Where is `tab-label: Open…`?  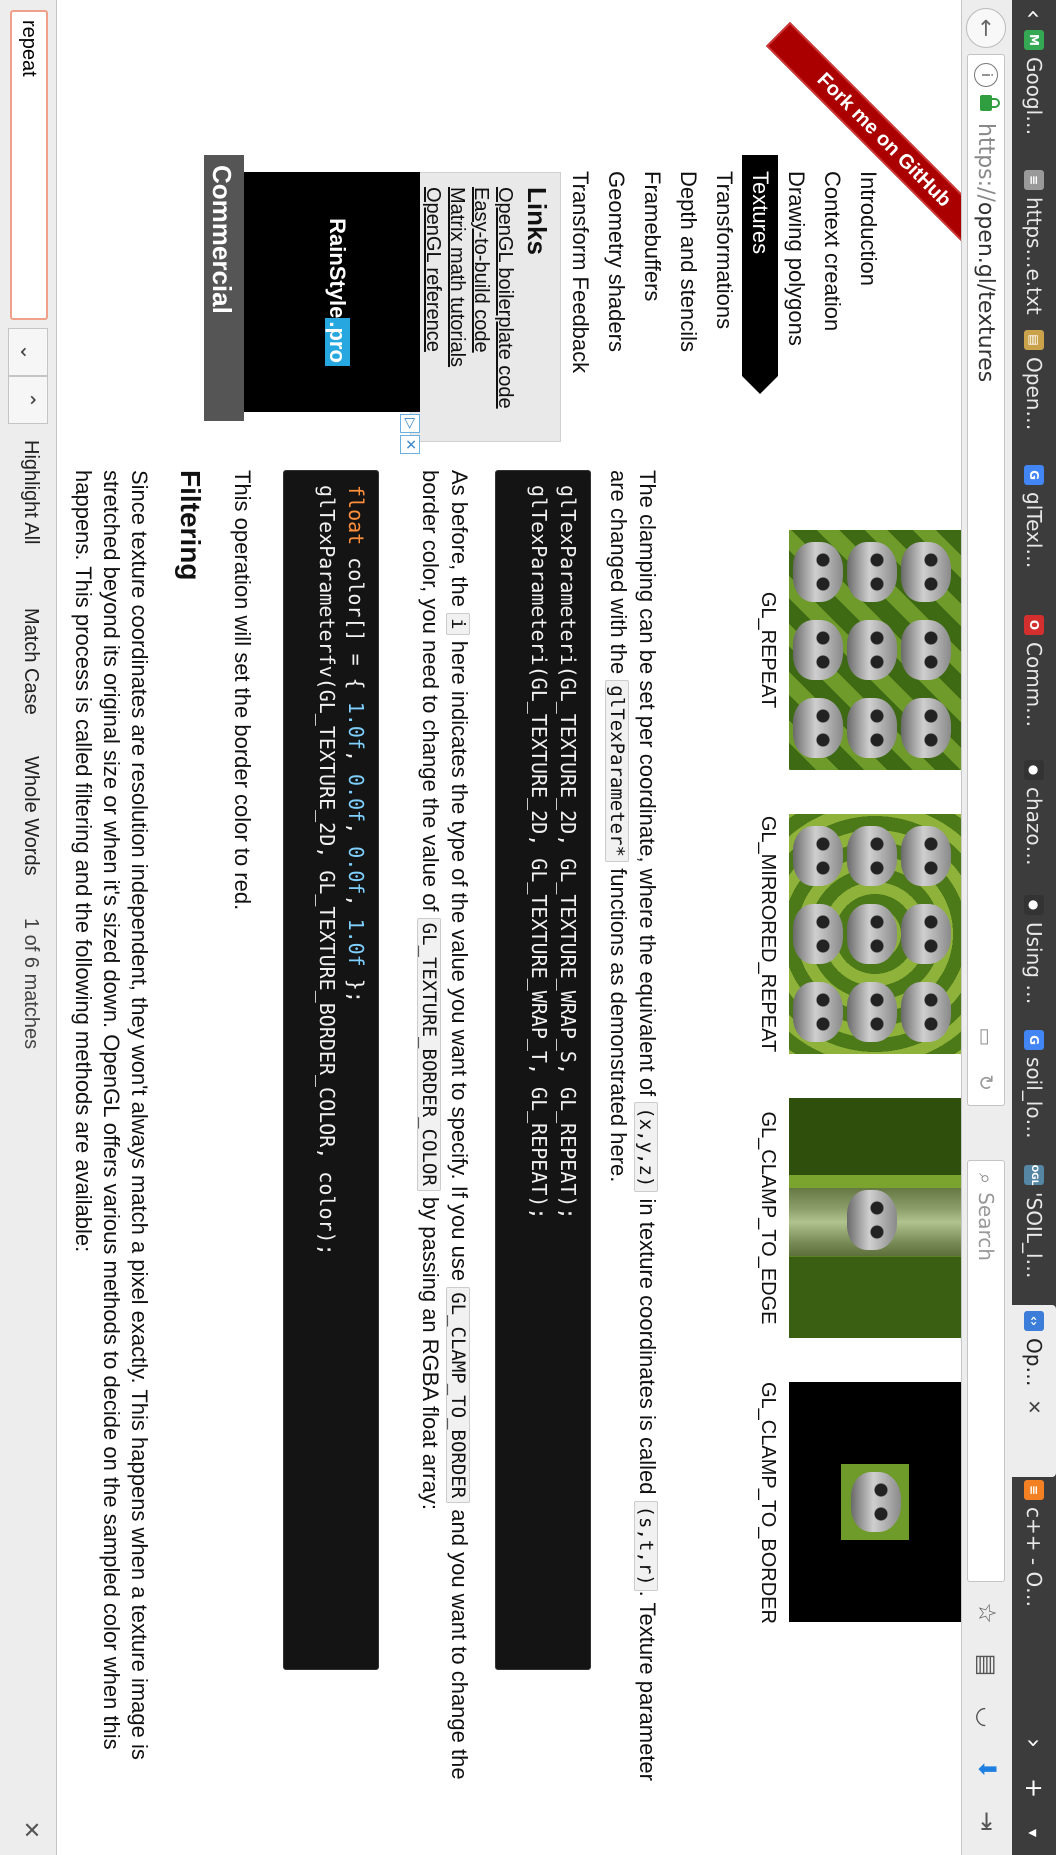
tab-label: Open… is located at coordinates (1034, 394).